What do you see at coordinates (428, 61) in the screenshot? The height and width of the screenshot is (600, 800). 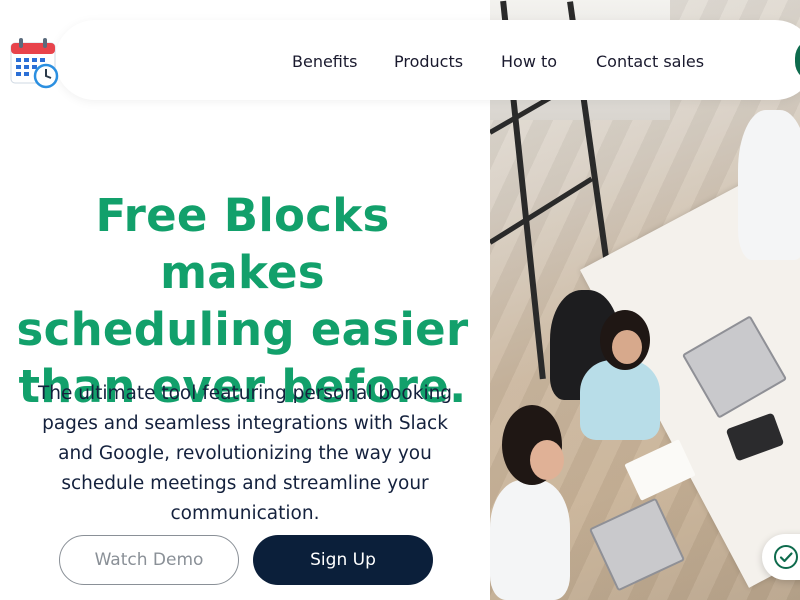 I see `nav-link-products: Products` at bounding box center [428, 61].